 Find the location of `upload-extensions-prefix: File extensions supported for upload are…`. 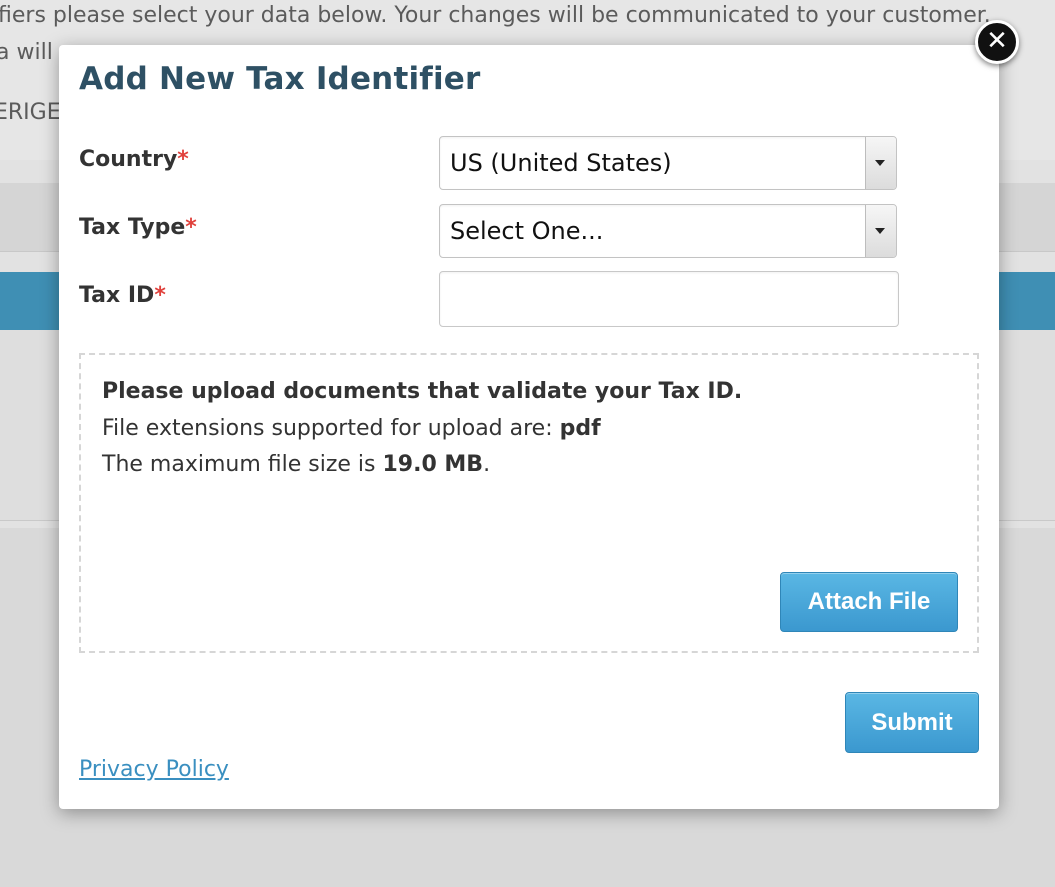

upload-extensions-prefix: File extensions supported for upload are… is located at coordinates (331, 428).